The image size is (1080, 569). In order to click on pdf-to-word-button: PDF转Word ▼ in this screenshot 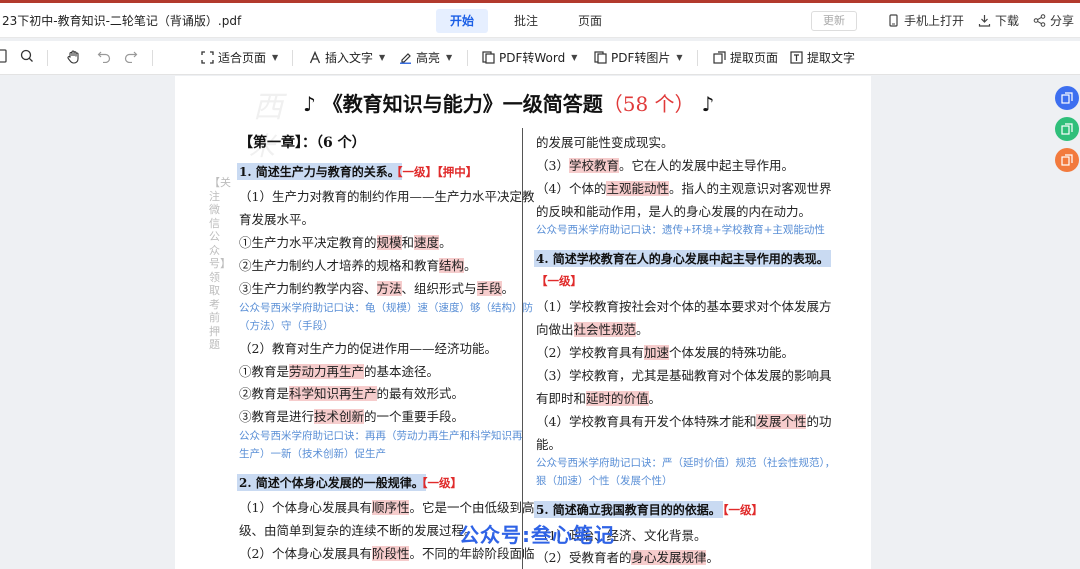, I will do `click(529, 57)`.